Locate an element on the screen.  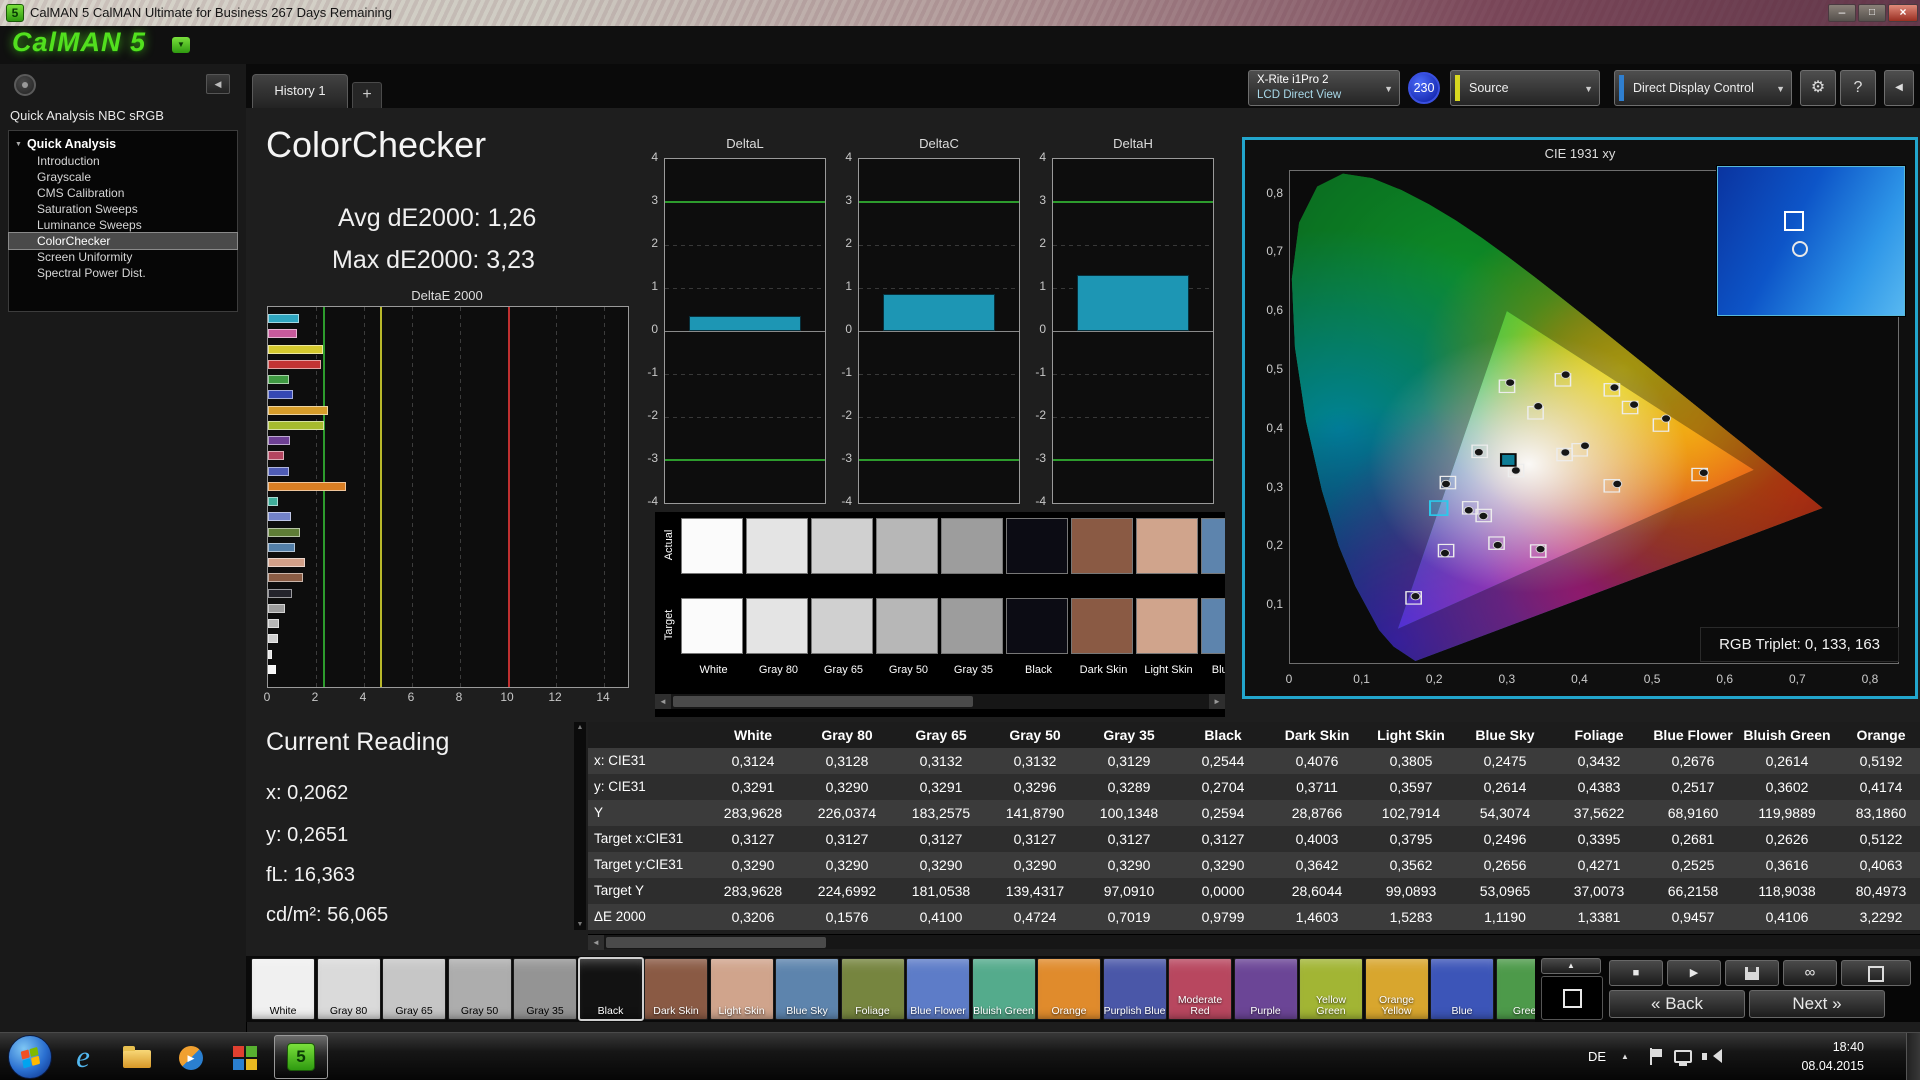
app-icon-glyph: 5 is located at coordinates (15, 13).